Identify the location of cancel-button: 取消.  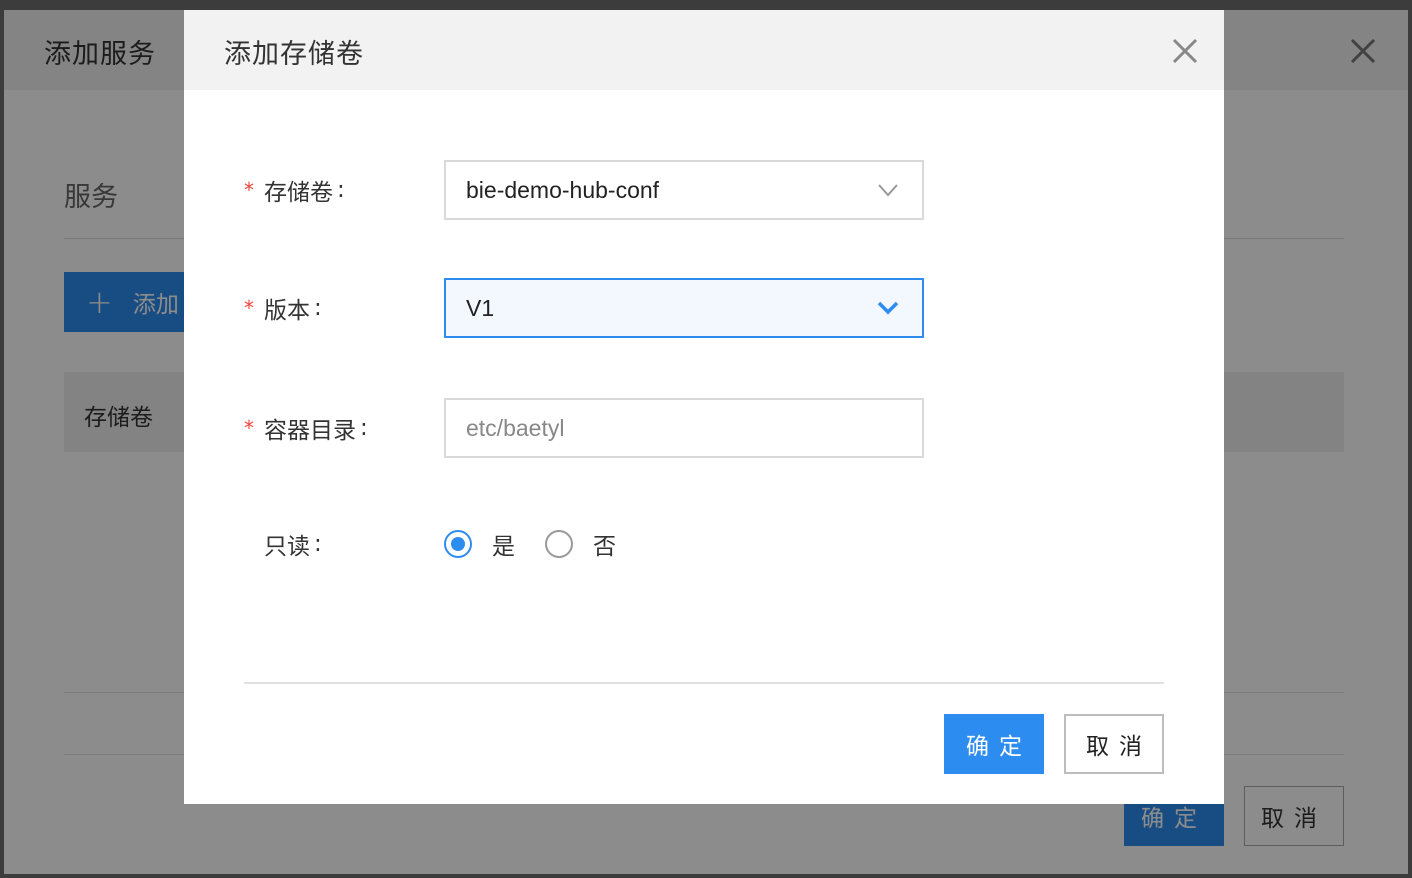
(1114, 744).